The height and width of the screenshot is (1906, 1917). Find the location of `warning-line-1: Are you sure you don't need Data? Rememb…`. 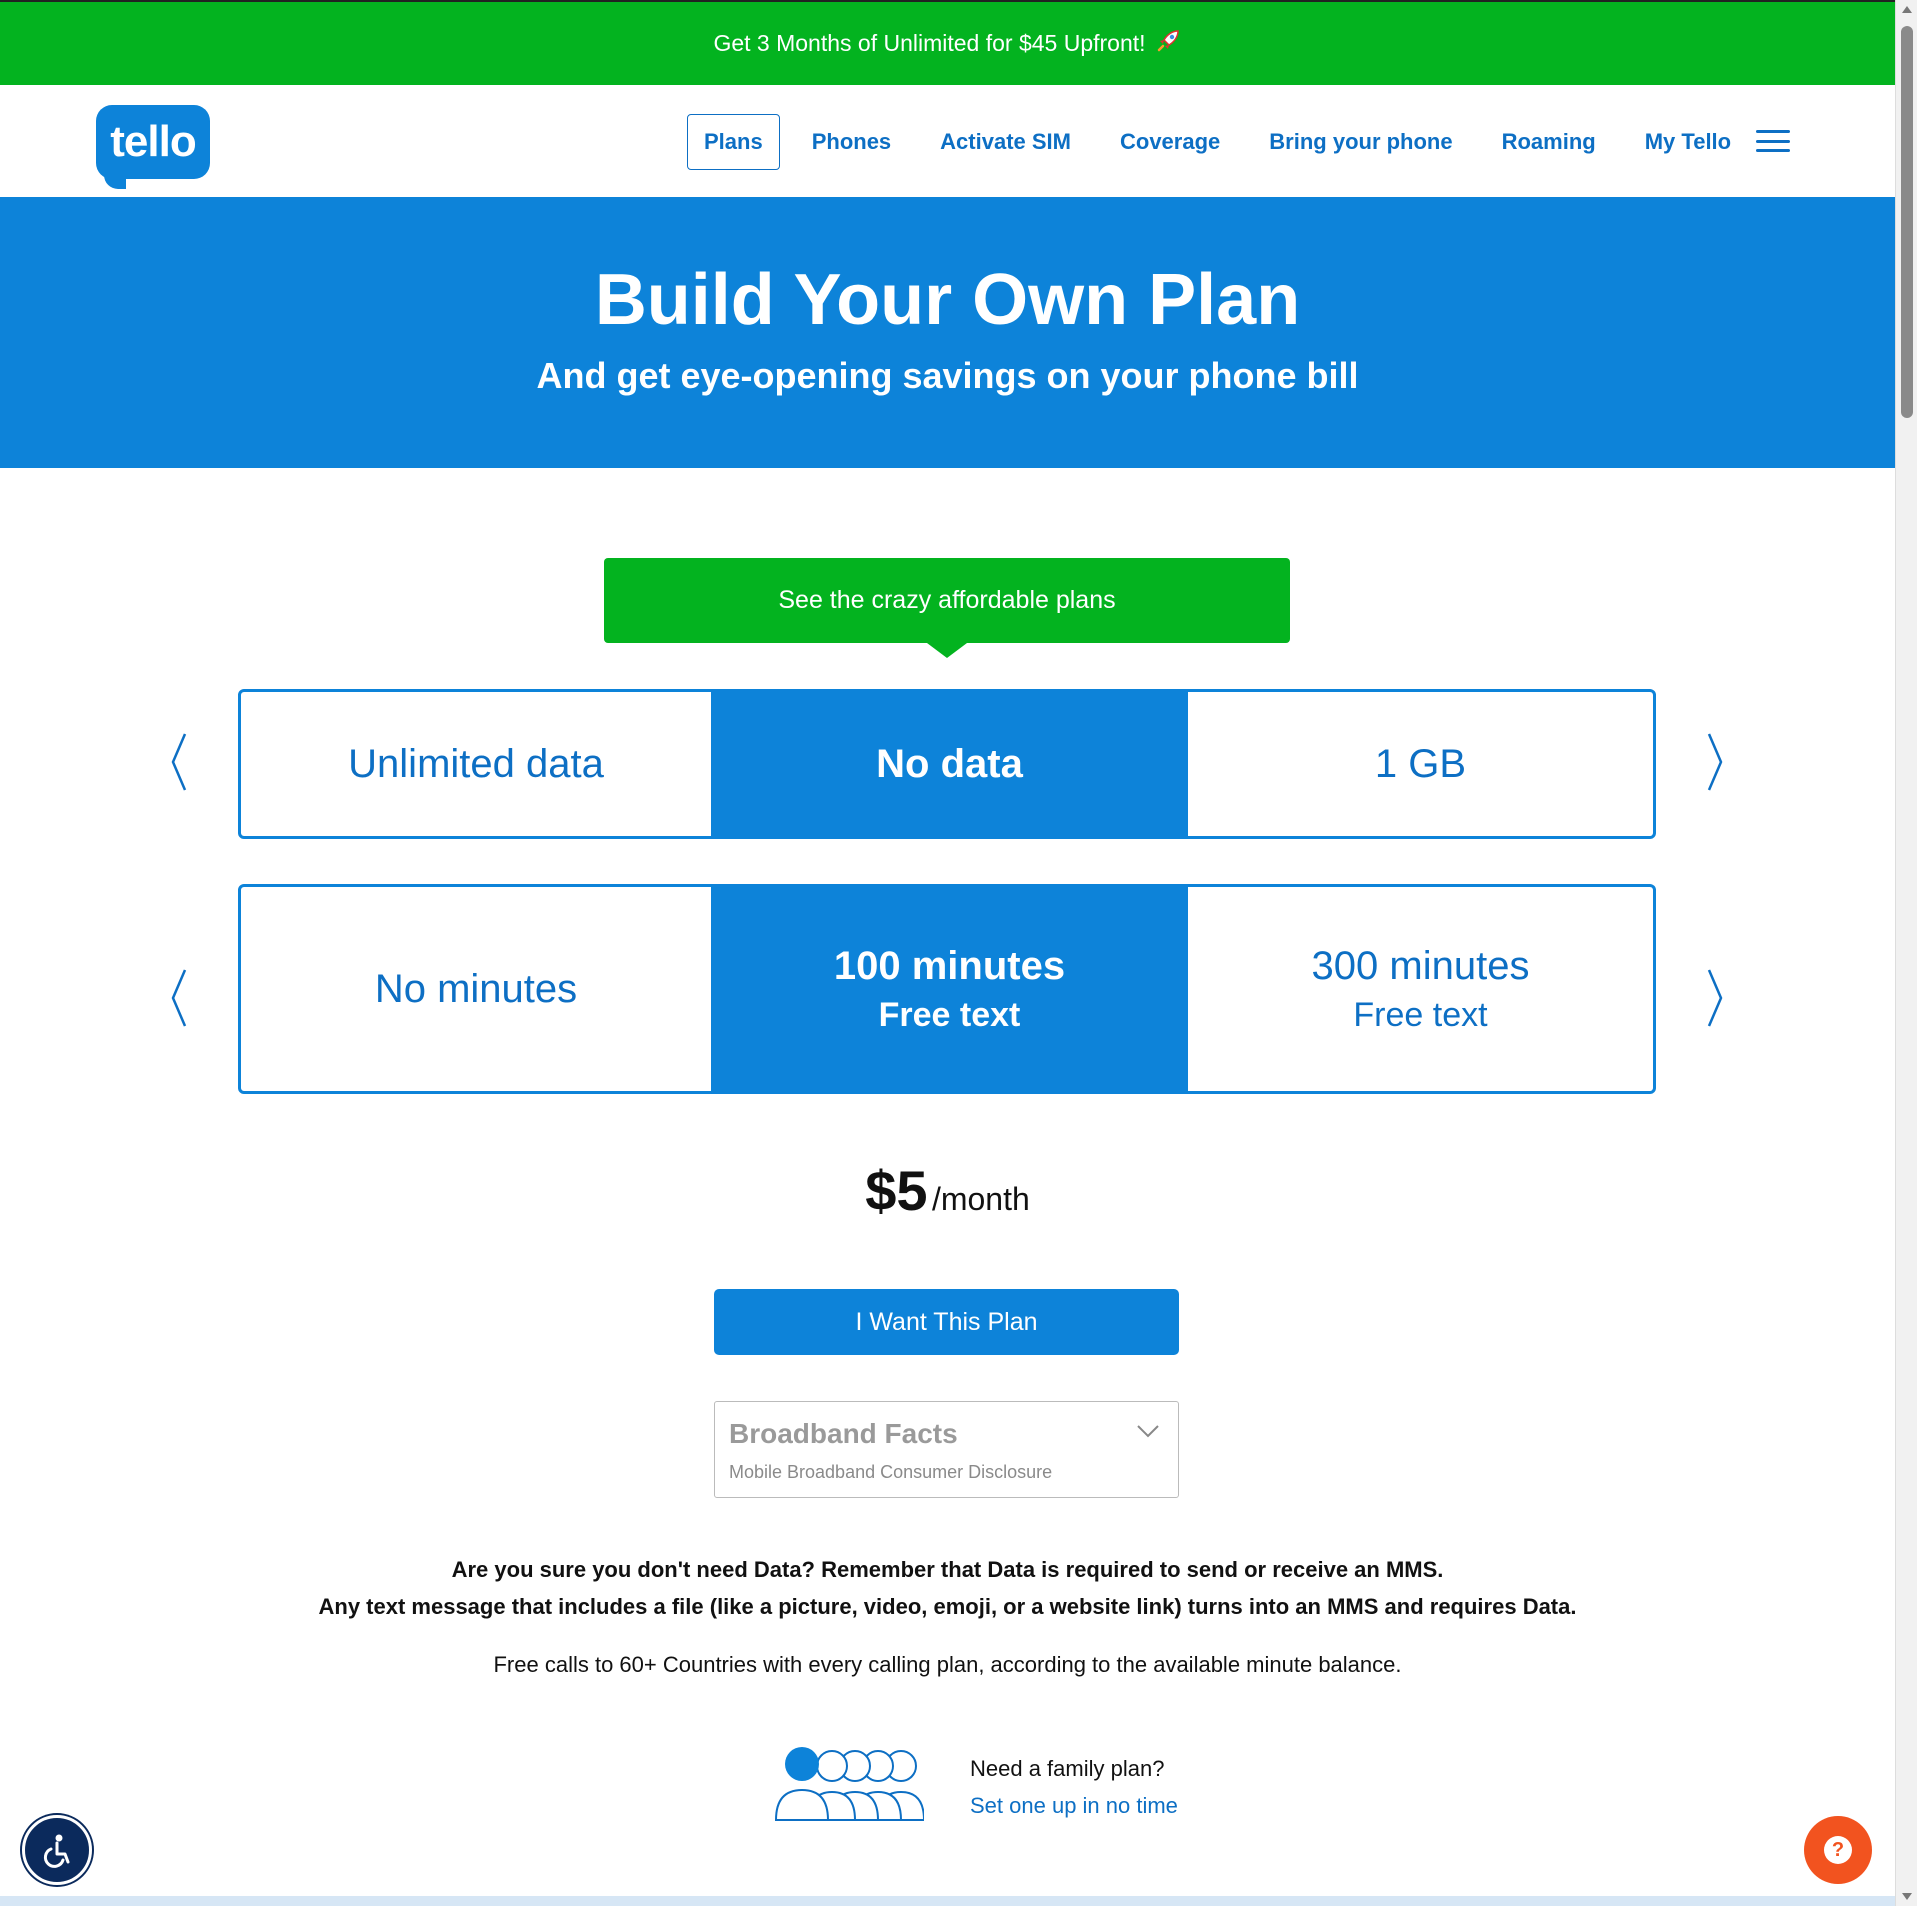

warning-line-1: Are you sure you don't need Data? Rememb… is located at coordinates (947, 1569).